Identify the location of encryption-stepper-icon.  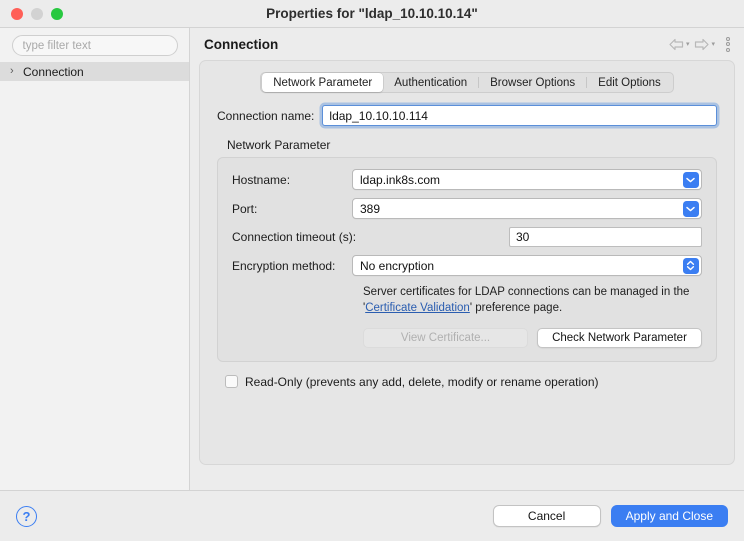
(690, 265).